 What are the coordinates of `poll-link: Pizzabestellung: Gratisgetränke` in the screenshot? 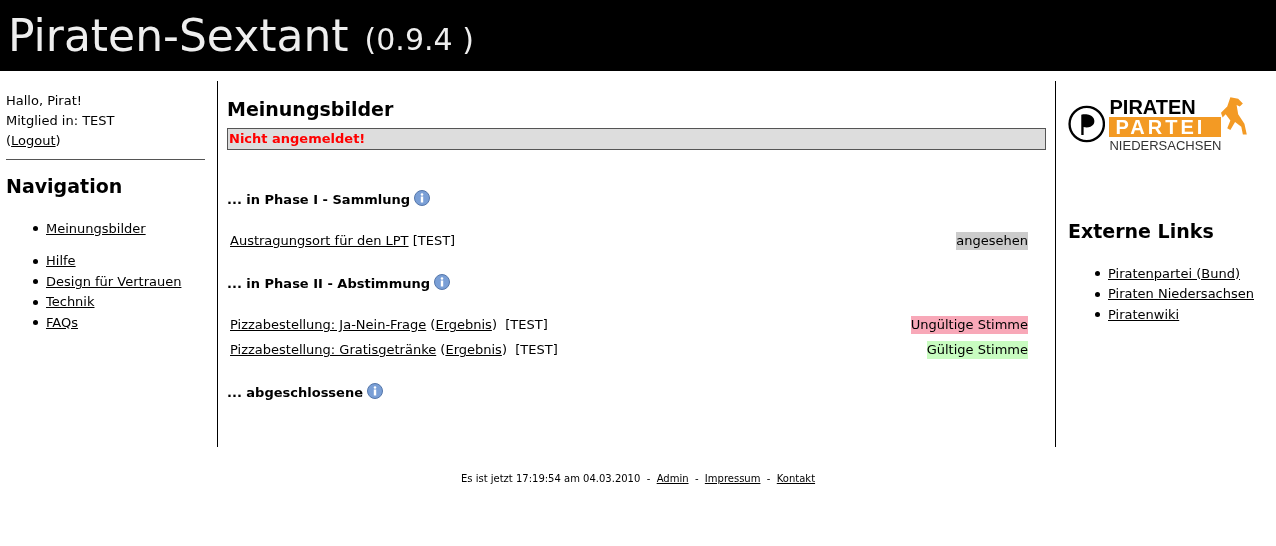 It's located at (333, 350).